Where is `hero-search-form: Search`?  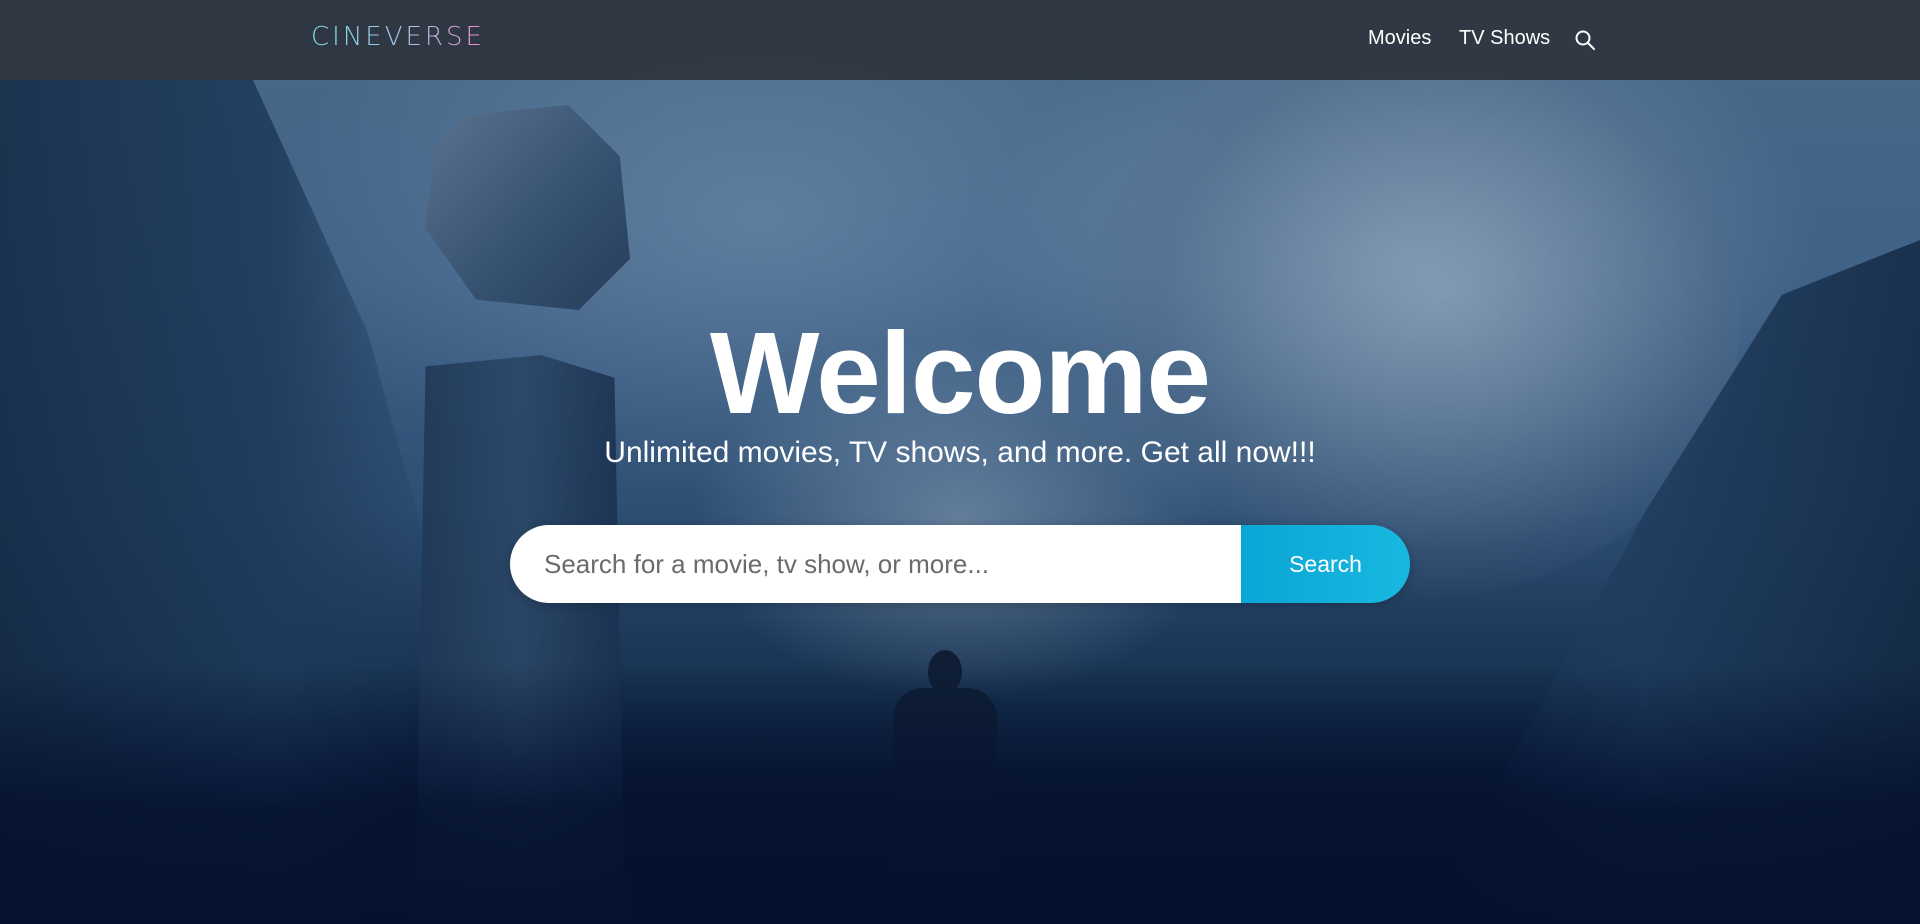 hero-search-form: Search is located at coordinates (960, 564).